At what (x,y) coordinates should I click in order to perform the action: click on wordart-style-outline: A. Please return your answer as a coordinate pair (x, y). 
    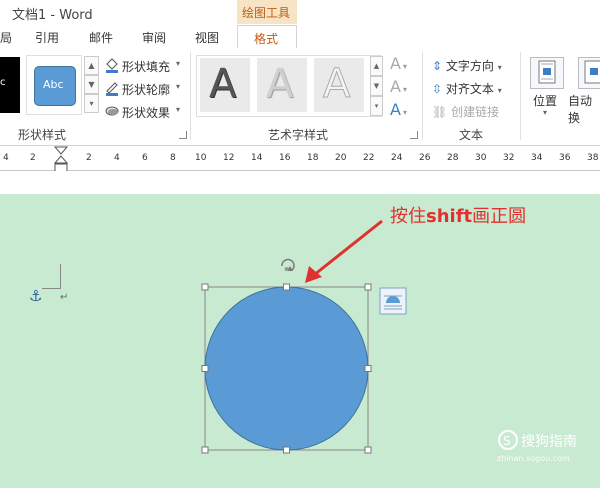
    Looking at the image, I should click on (339, 85).